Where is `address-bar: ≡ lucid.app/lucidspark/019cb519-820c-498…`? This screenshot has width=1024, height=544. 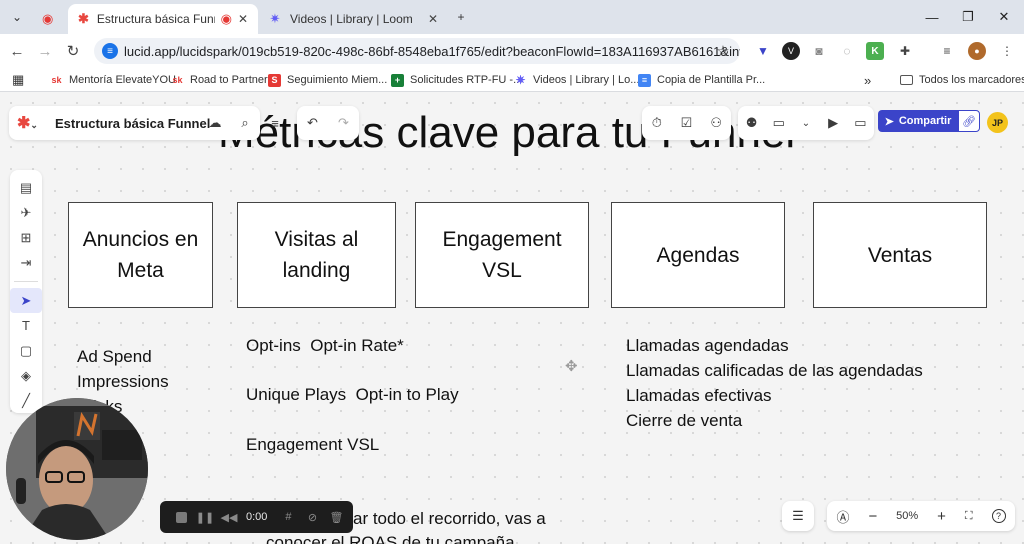
address-bar: ≡ lucid.app/lucidspark/019cb519-820c-498… is located at coordinates (417, 51).